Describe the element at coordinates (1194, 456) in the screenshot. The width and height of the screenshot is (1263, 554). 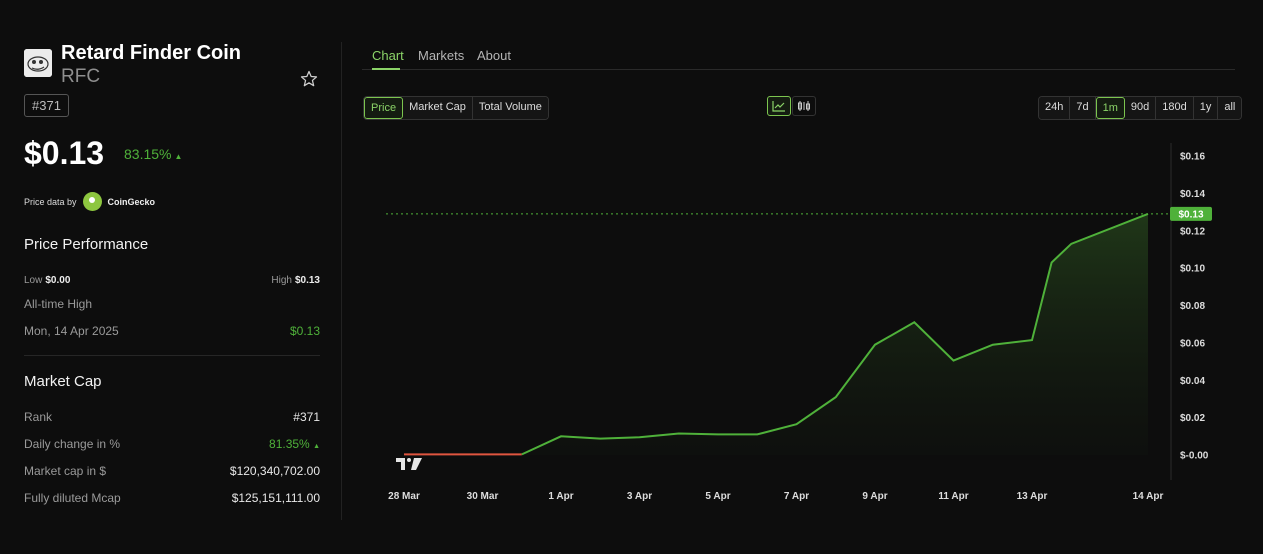
I see `y-tick-label: $-0.00` at that location.